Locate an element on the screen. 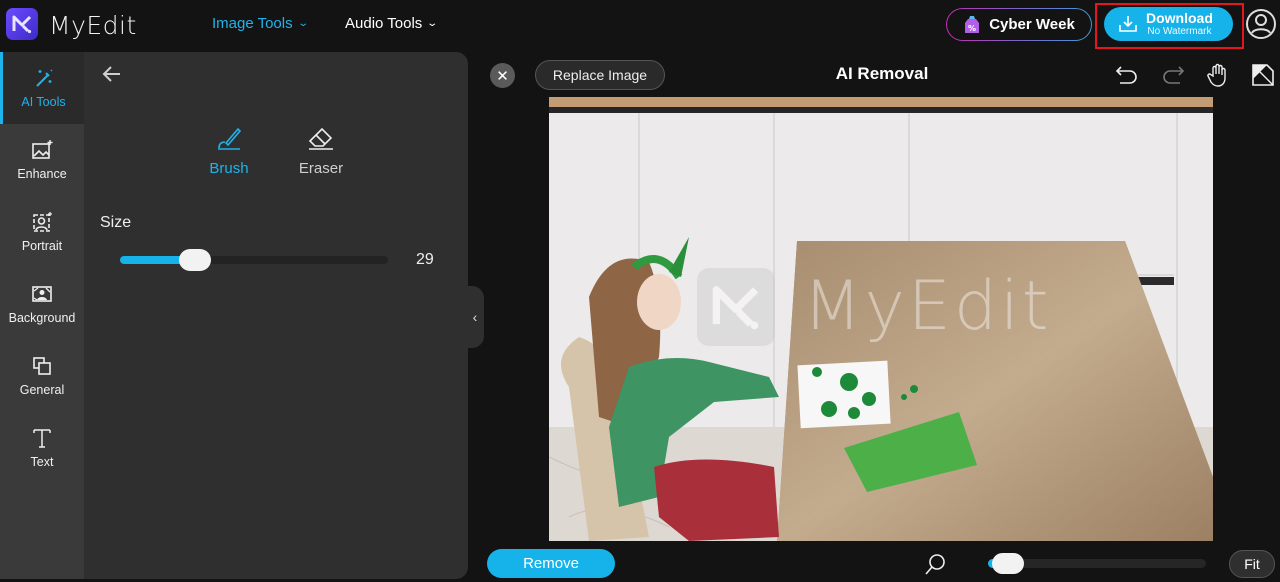  zoom-slider is located at coordinates (1097, 563).